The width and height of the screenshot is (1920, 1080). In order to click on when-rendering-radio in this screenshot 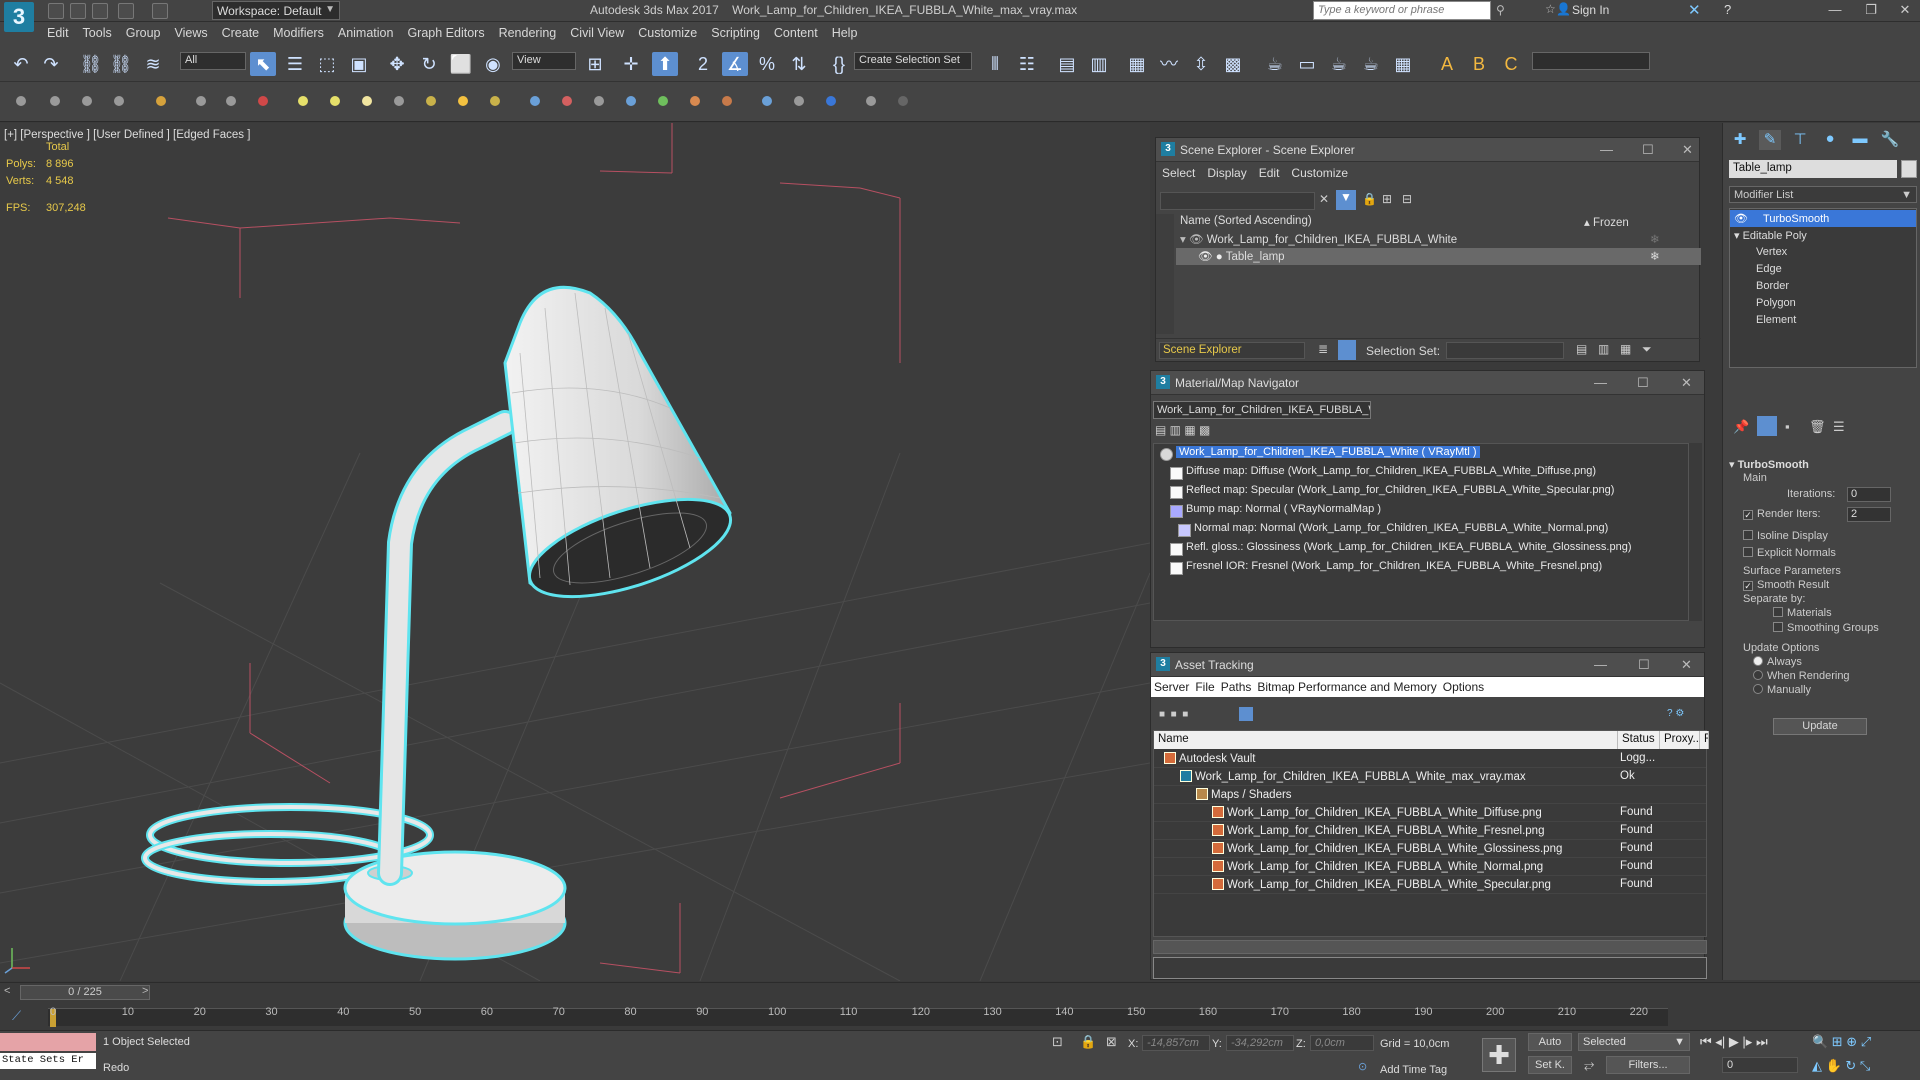, I will do `click(1758, 675)`.